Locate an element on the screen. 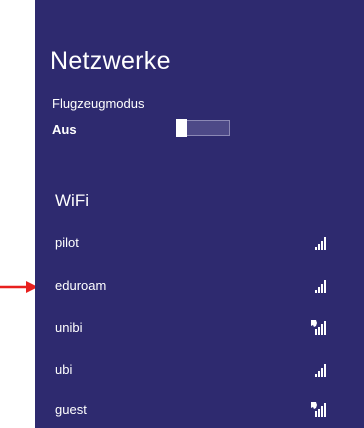 This screenshot has height=428, width=364. network-name: eduroam is located at coordinates (81, 285).